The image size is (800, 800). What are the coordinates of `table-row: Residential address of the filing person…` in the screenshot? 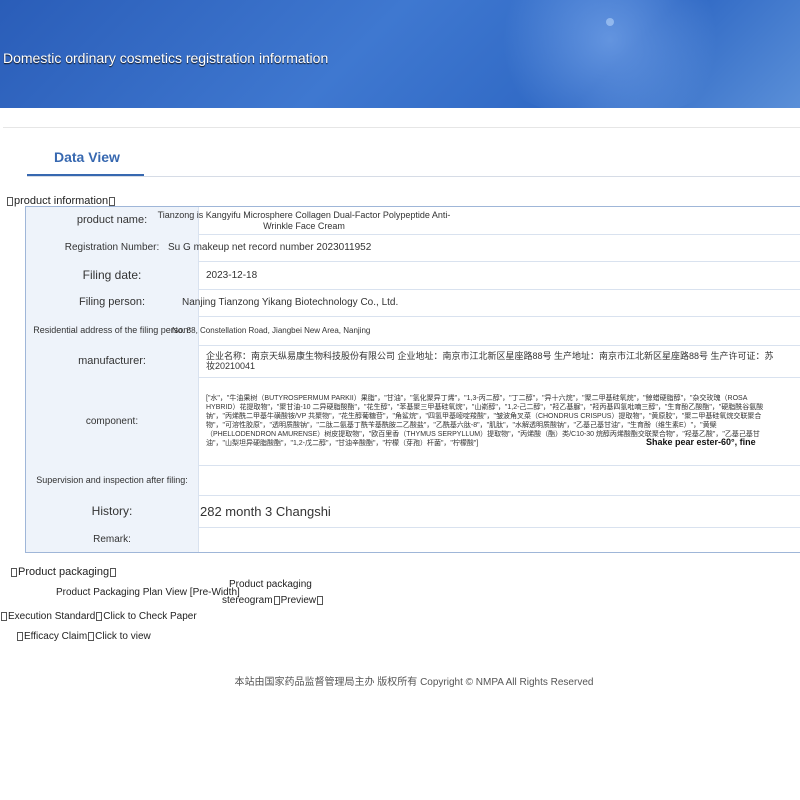 It's located at (413, 331).